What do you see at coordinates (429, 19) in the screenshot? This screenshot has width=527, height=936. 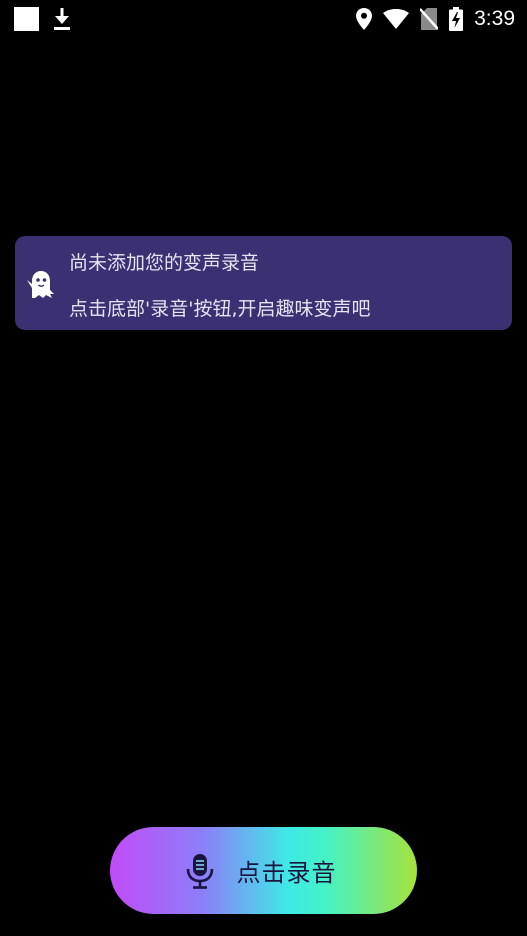 I see `no-sim-icon` at bounding box center [429, 19].